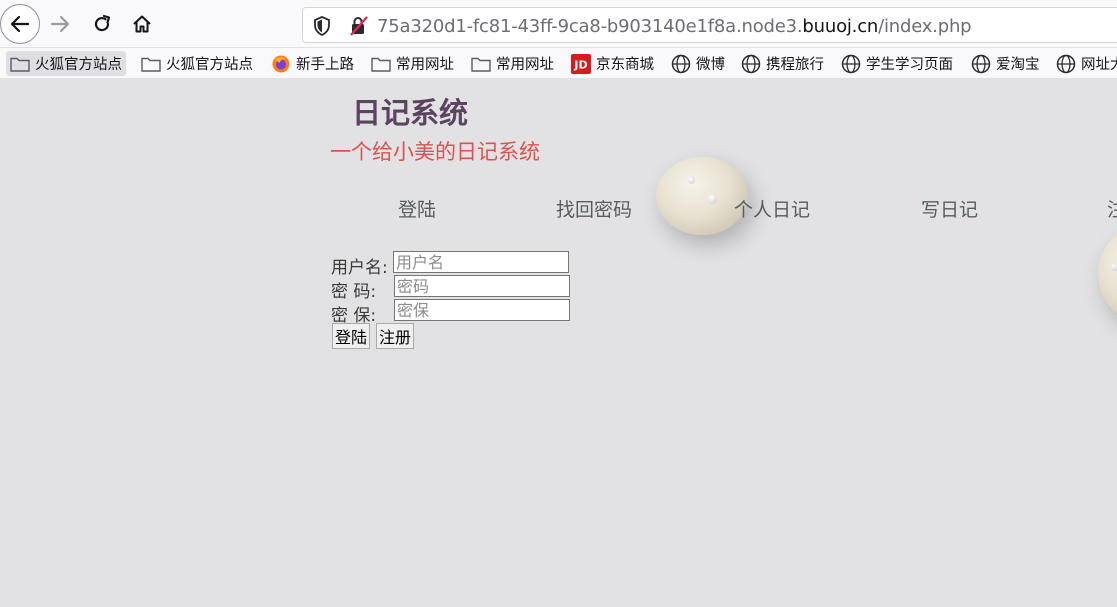 This screenshot has height=607, width=1117. Describe the element at coordinates (1099, 65) in the screenshot. I see `bookmark-label: 网址大` at that location.